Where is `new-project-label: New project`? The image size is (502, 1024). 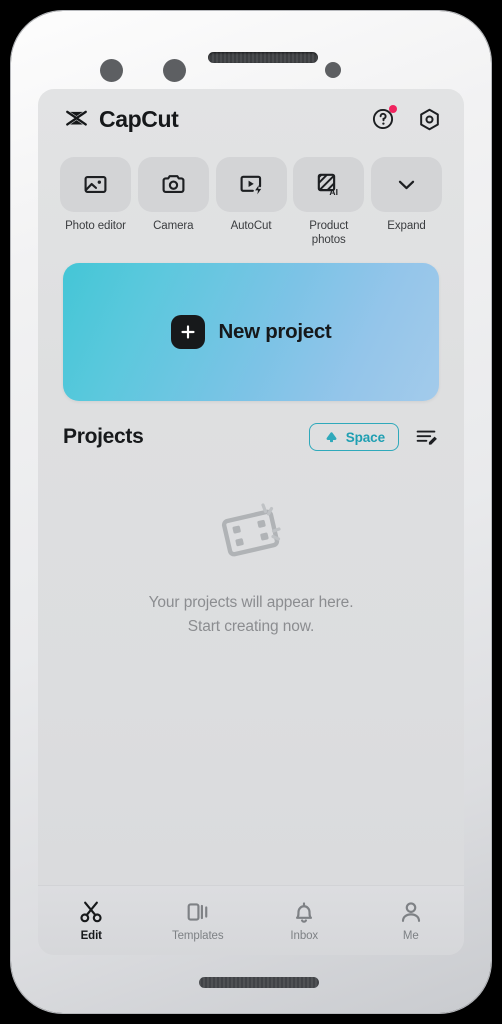 new-project-label: New project is located at coordinates (275, 332).